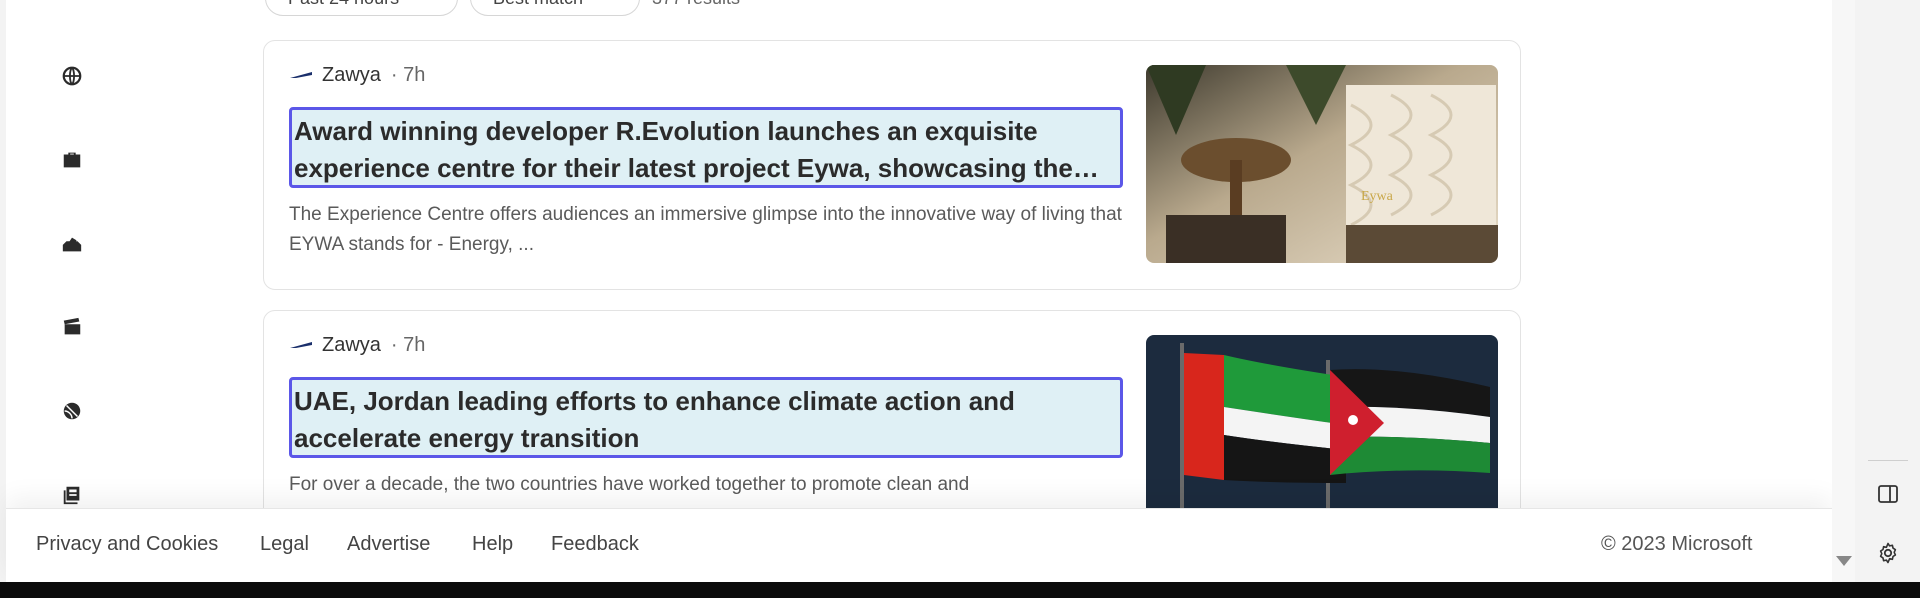 This screenshot has height=598, width=1920. I want to click on settings-gear-icon, so click(1888, 553).